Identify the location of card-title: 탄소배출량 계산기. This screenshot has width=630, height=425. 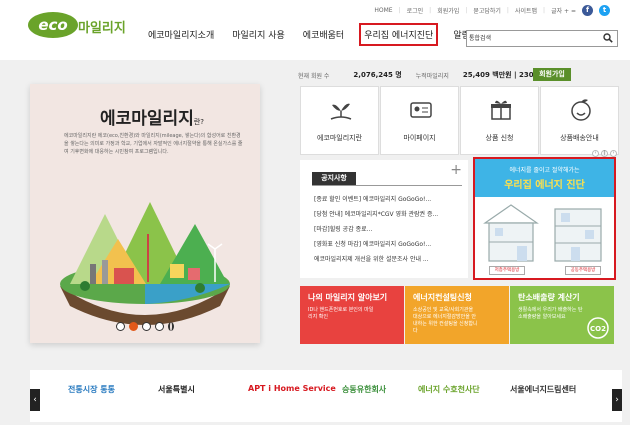
(549, 297).